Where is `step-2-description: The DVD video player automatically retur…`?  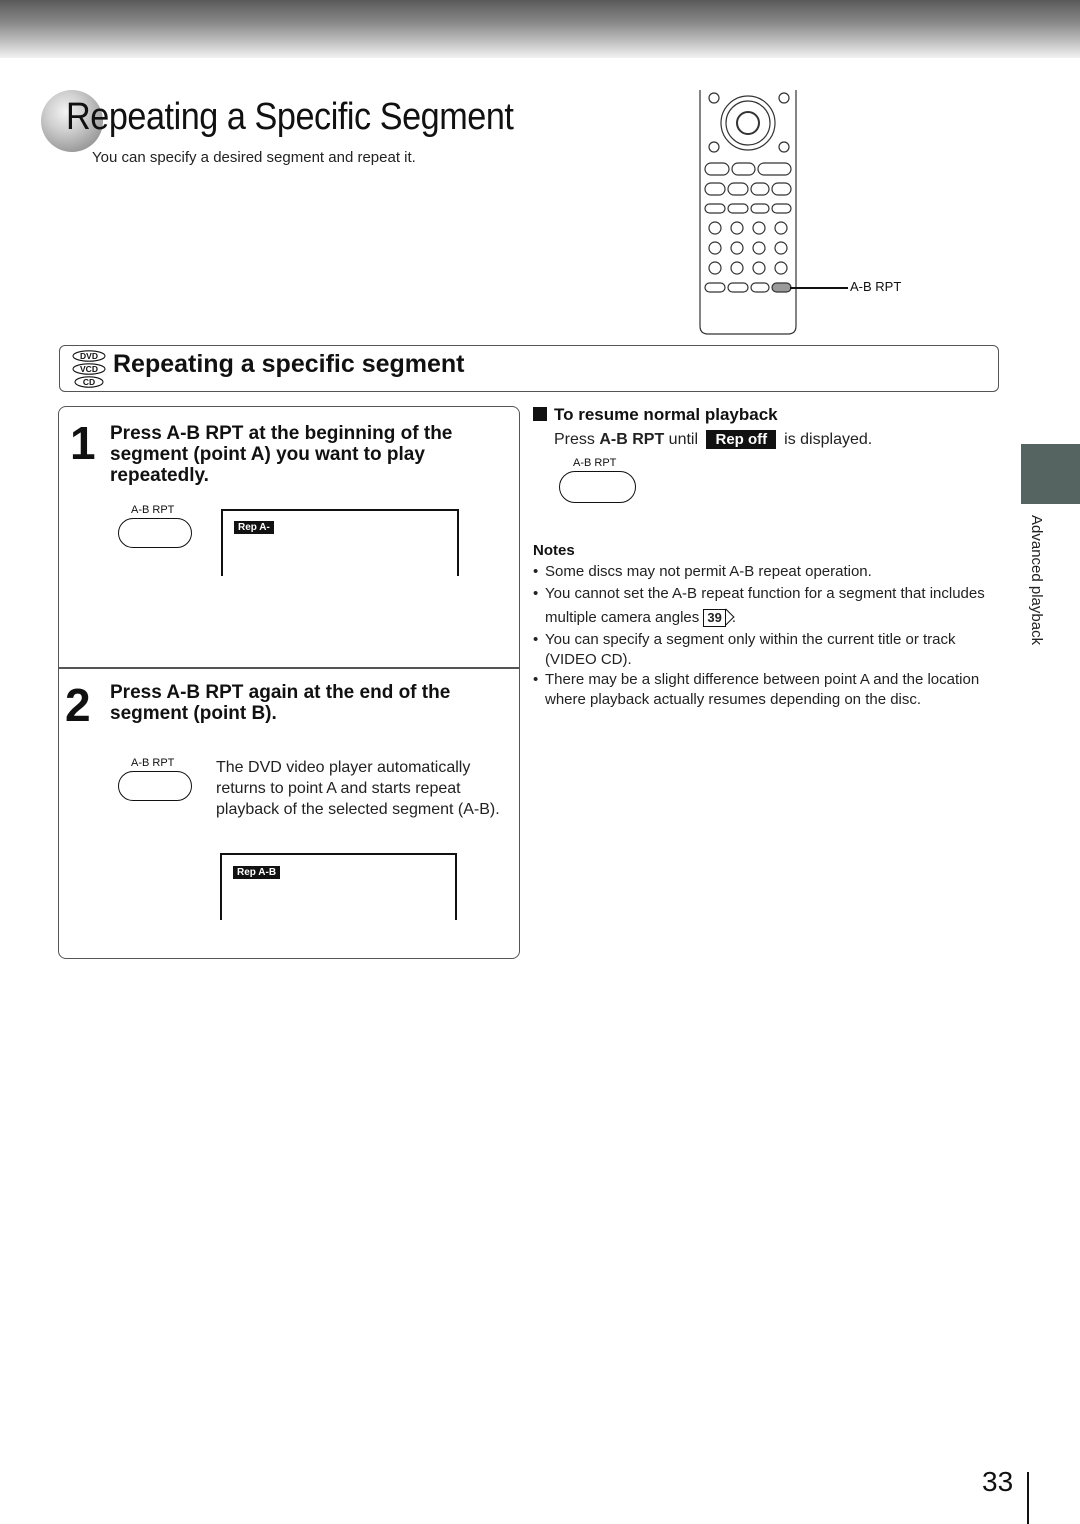
step-2-description: The DVD video player automatically retur… is located at coordinates (358, 788).